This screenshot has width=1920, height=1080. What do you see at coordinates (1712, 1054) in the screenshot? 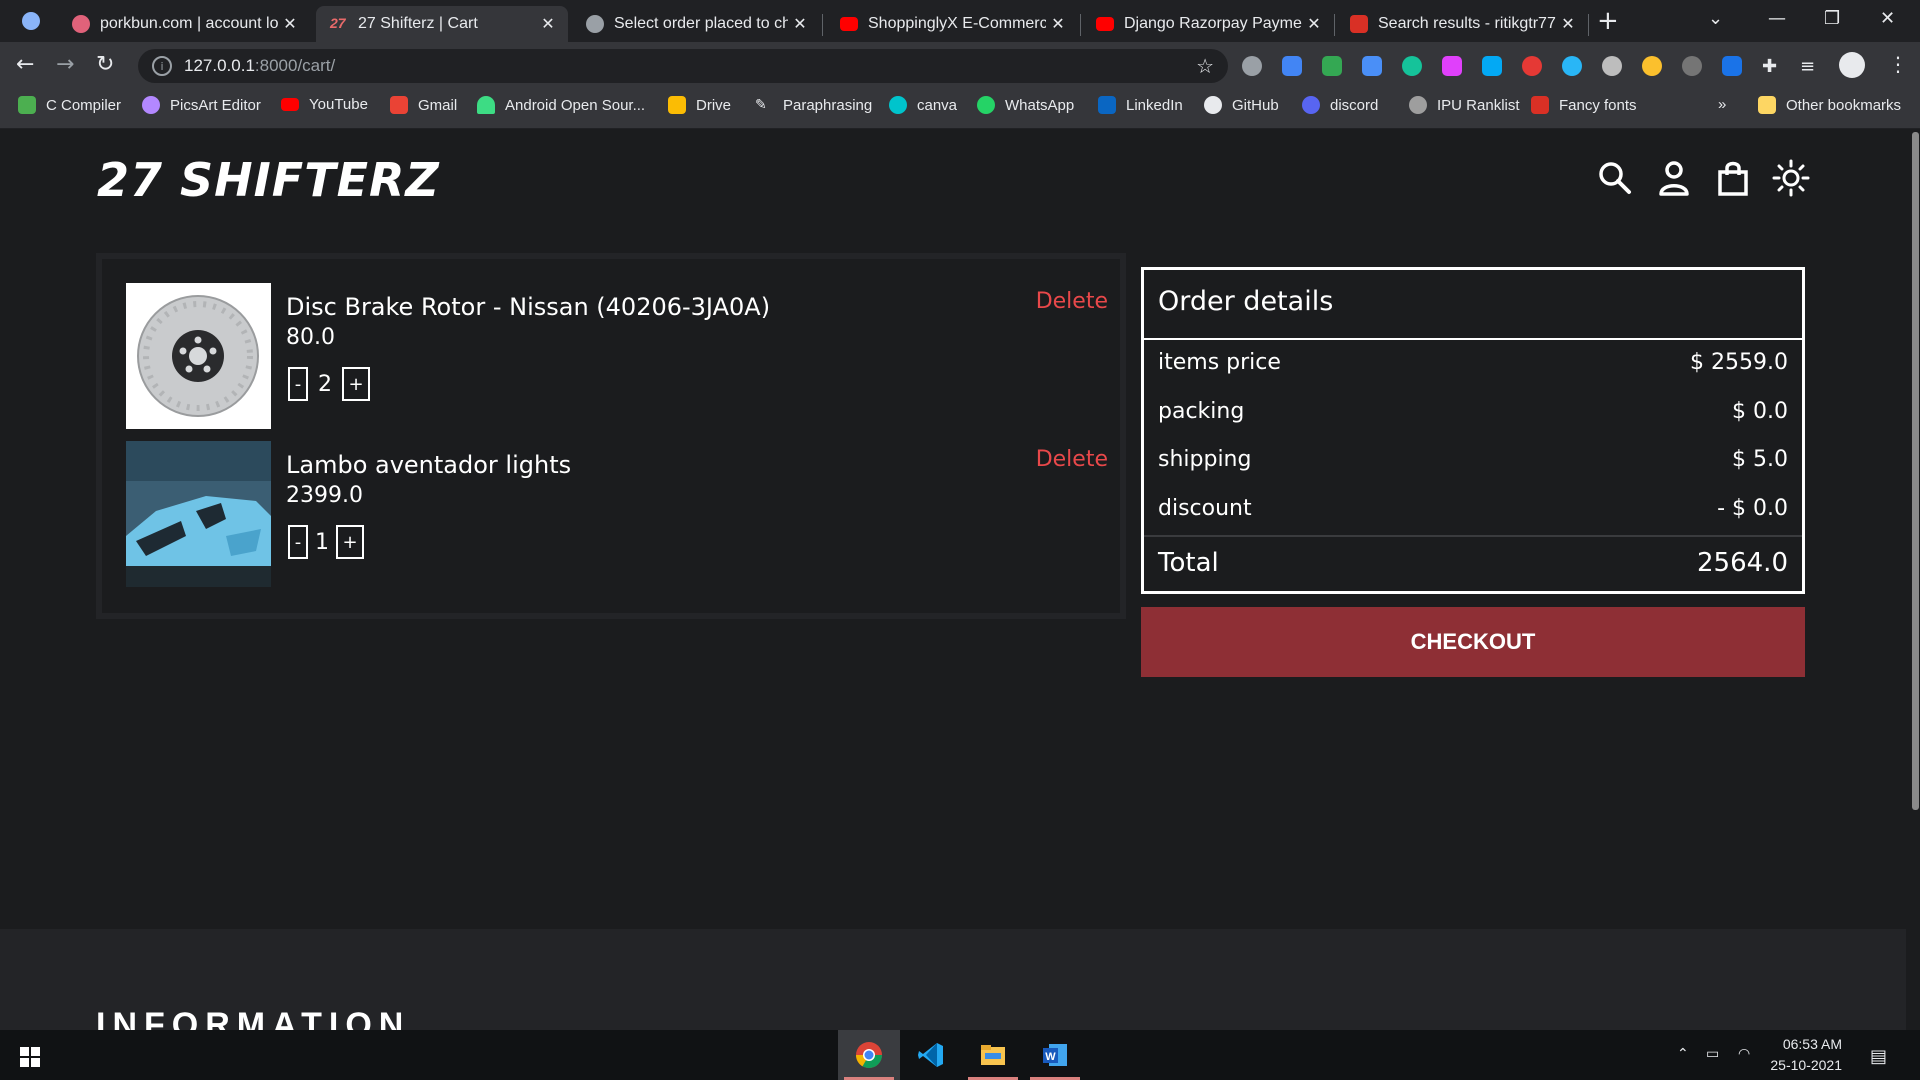
I see `battery-icon: ▭` at bounding box center [1712, 1054].